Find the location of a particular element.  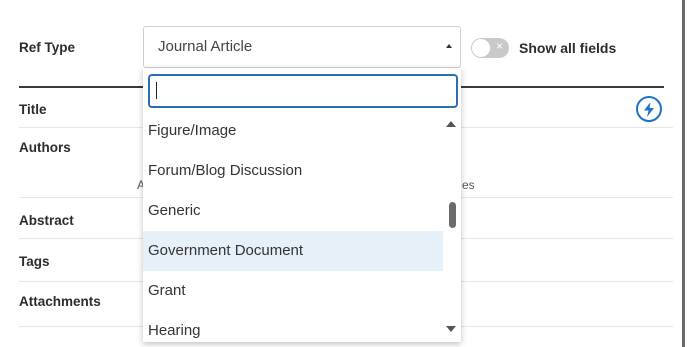

text-cursor is located at coordinates (156, 90).